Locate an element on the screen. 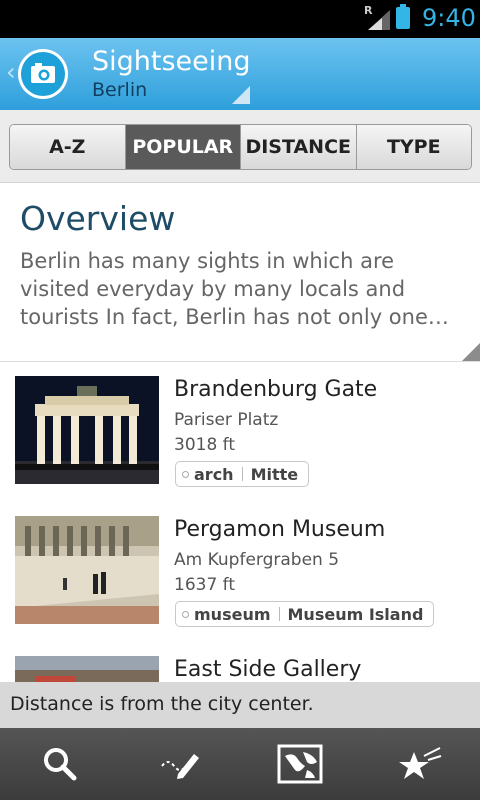 The height and width of the screenshot is (800, 480). overview-heading: Overview is located at coordinates (98, 218).